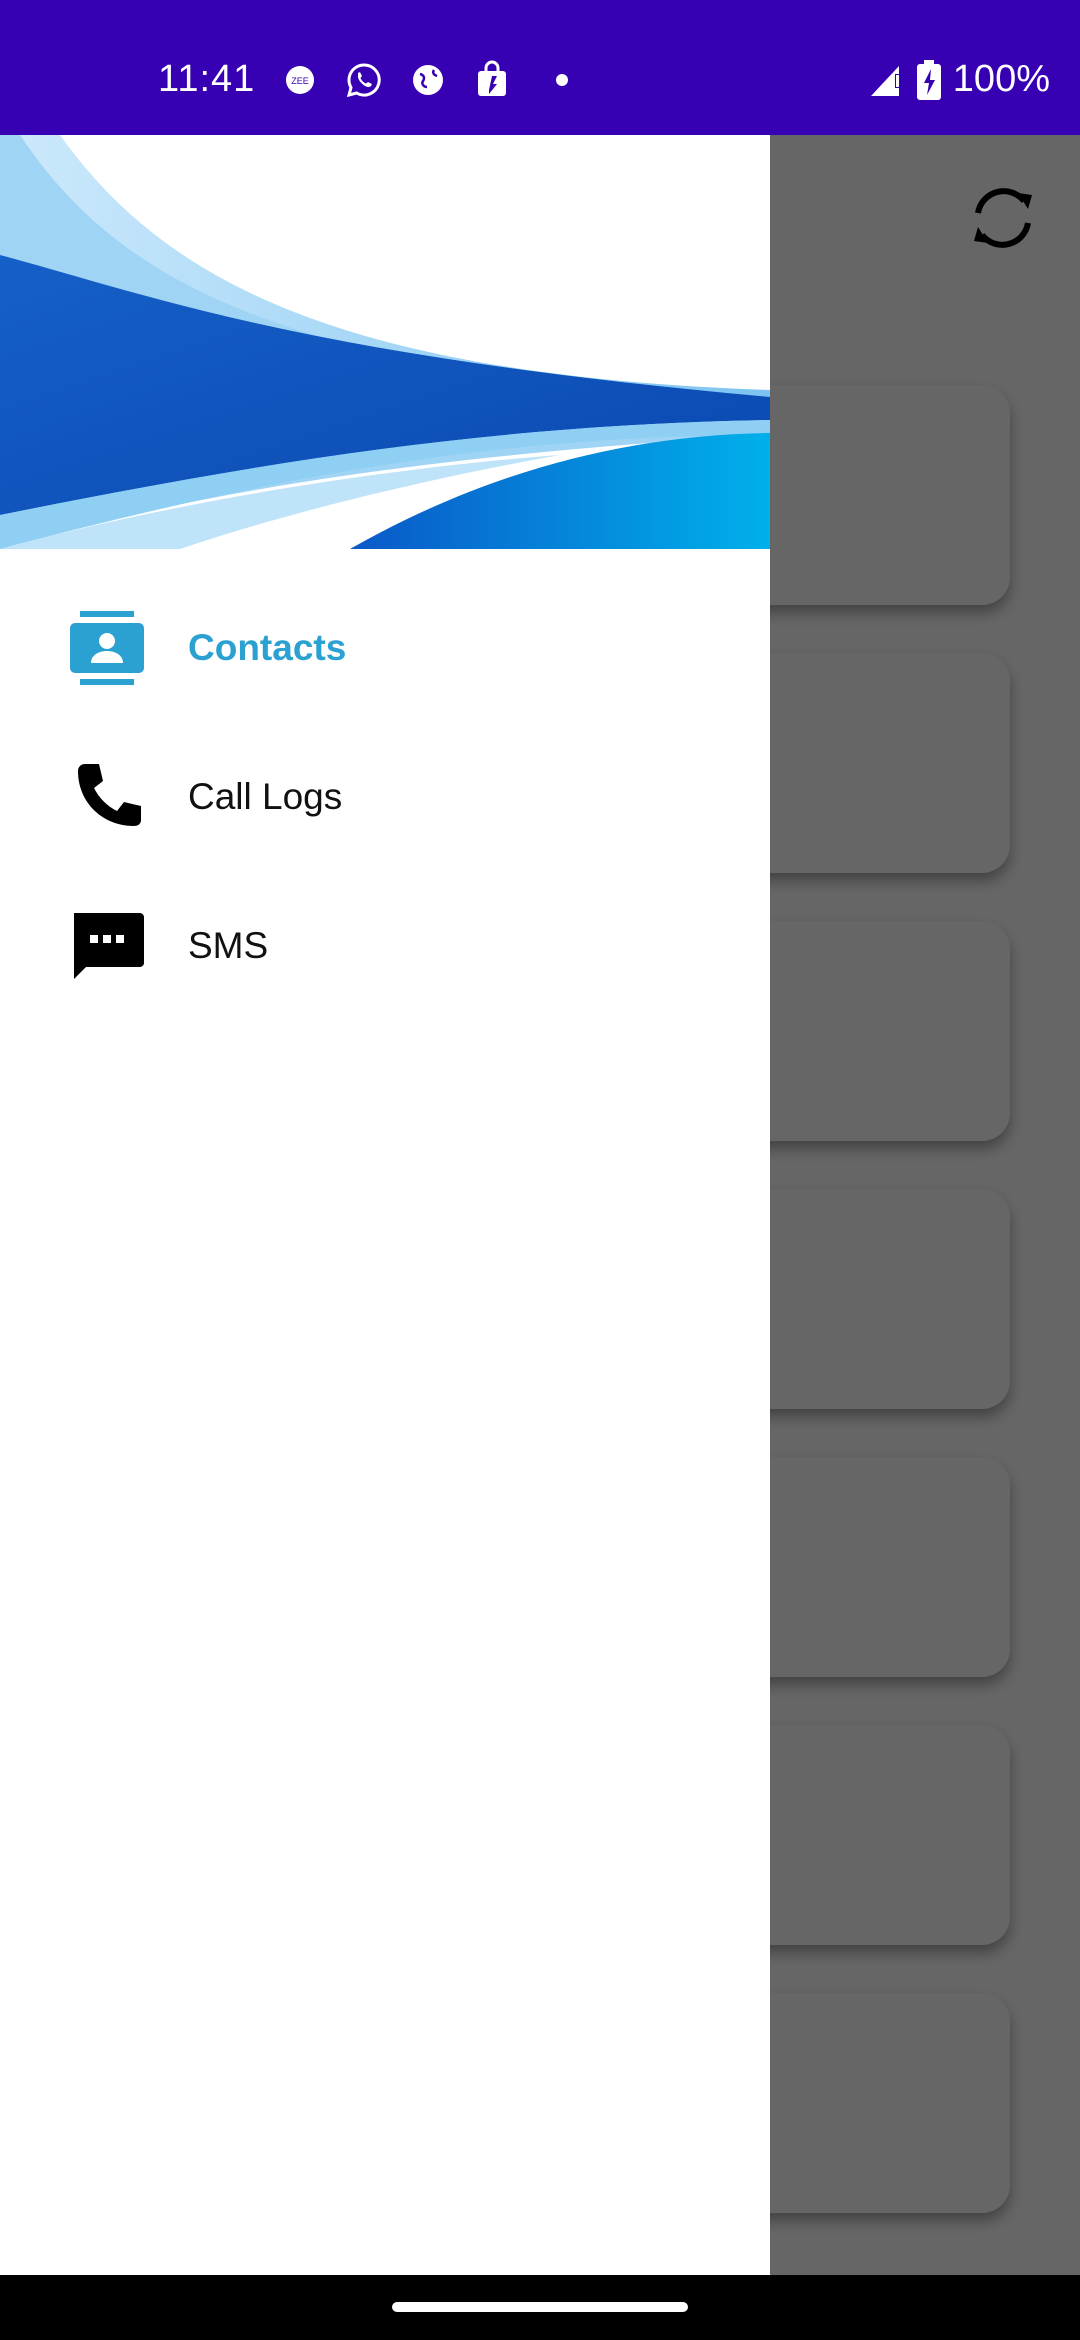 This screenshot has height=2340, width=1080. Describe the element at coordinates (267, 647) in the screenshot. I see `drawer-item-label: Contacts` at that location.